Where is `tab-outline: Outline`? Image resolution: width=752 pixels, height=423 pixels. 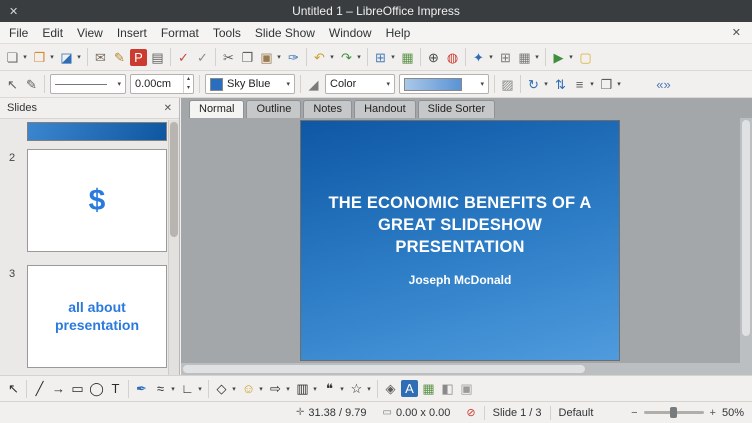
tab-outline: Outline is located at coordinates (274, 109).